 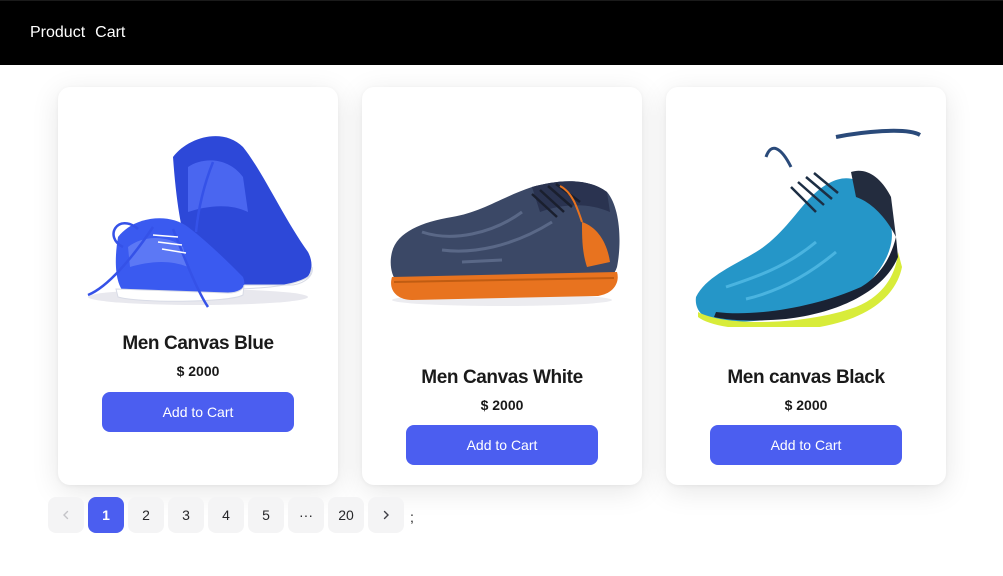 I want to click on product-title: Men canvas Black, so click(x=806, y=377).